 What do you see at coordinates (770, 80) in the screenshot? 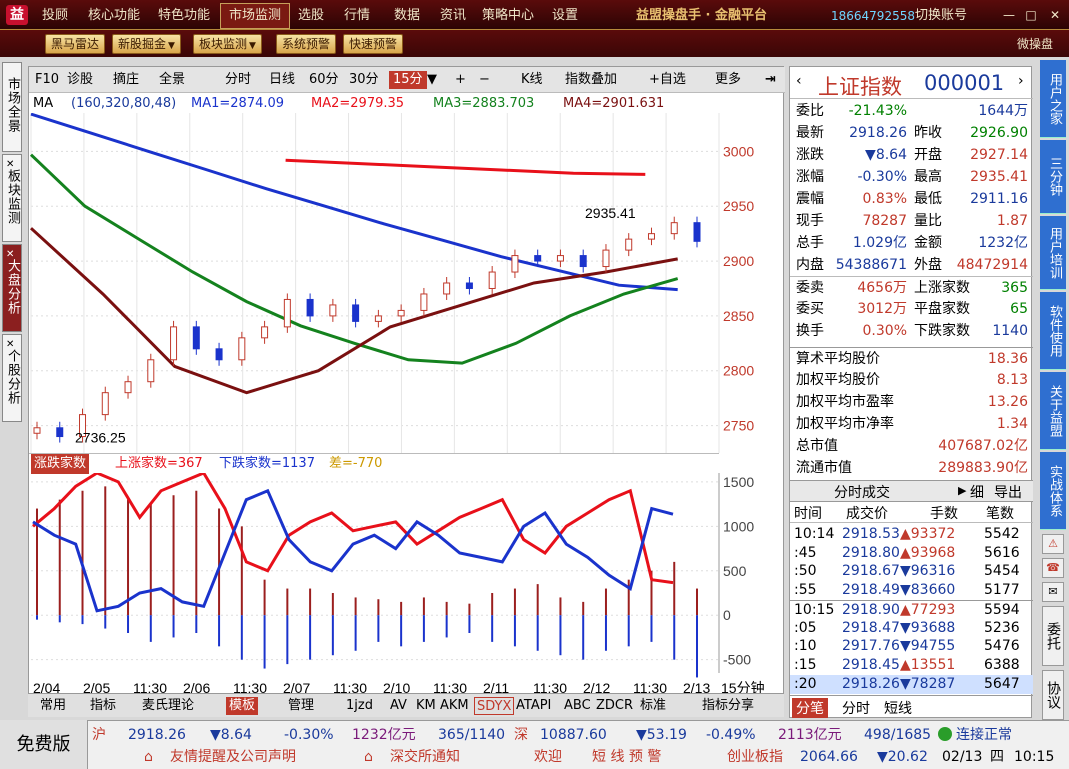
I see `expand-icon: ⇥` at bounding box center [770, 80].